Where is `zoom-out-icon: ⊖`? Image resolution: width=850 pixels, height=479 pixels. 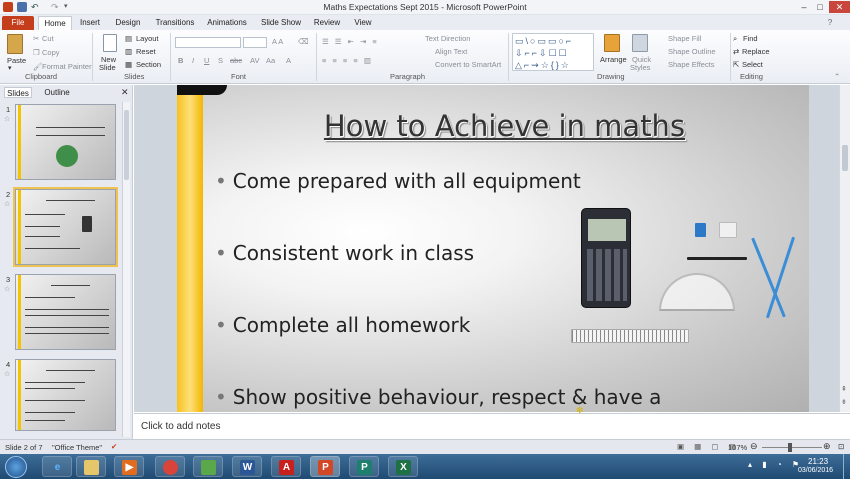 zoom-out-icon: ⊖ is located at coordinates (754, 446).